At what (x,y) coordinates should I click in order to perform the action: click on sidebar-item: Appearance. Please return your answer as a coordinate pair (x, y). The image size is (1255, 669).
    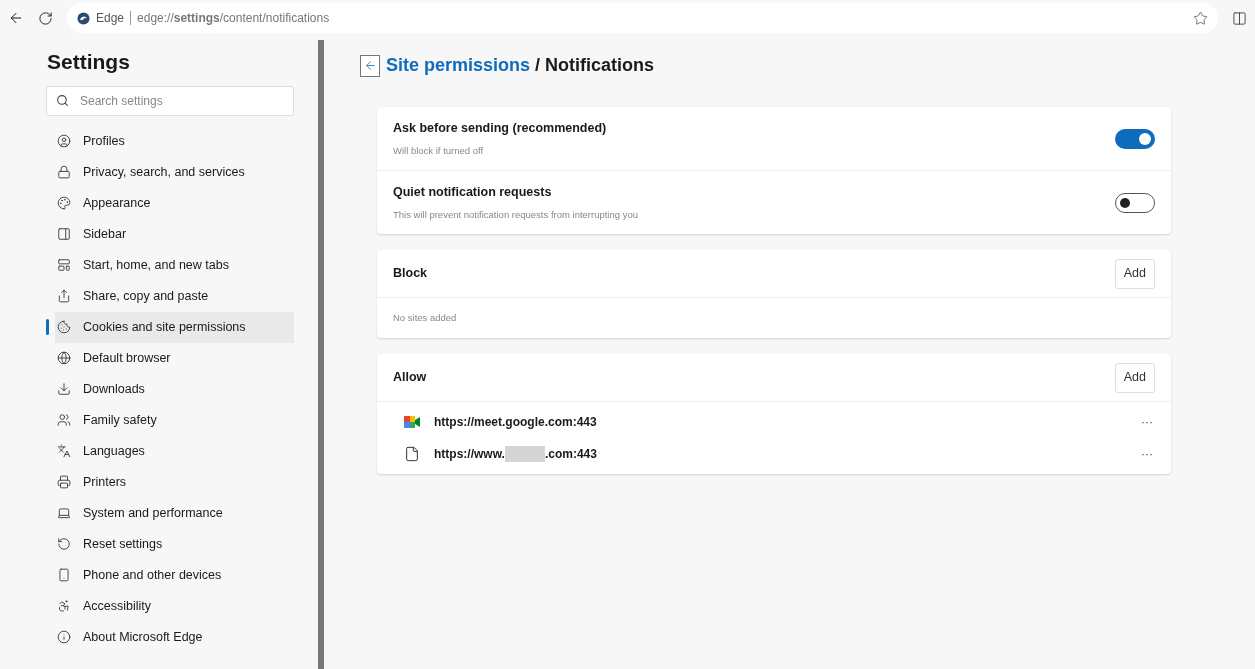
    Looking at the image, I should click on (174, 203).